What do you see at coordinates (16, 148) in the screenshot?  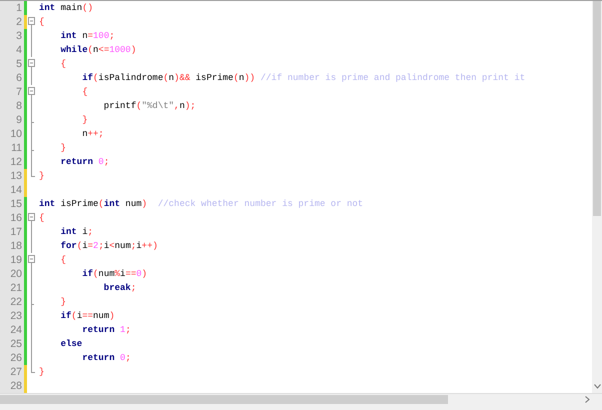 I see `line-number: 11` at bounding box center [16, 148].